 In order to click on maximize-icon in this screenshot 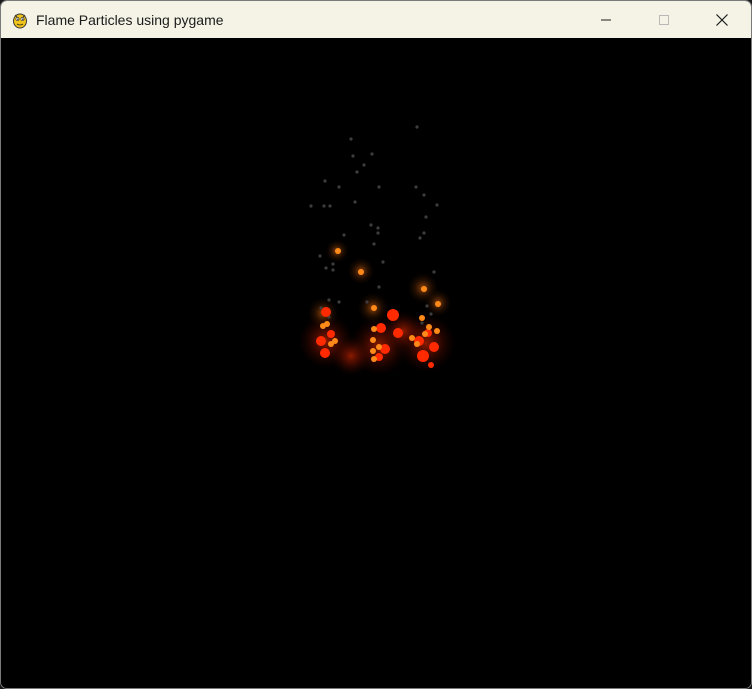, I will do `click(664, 19)`.